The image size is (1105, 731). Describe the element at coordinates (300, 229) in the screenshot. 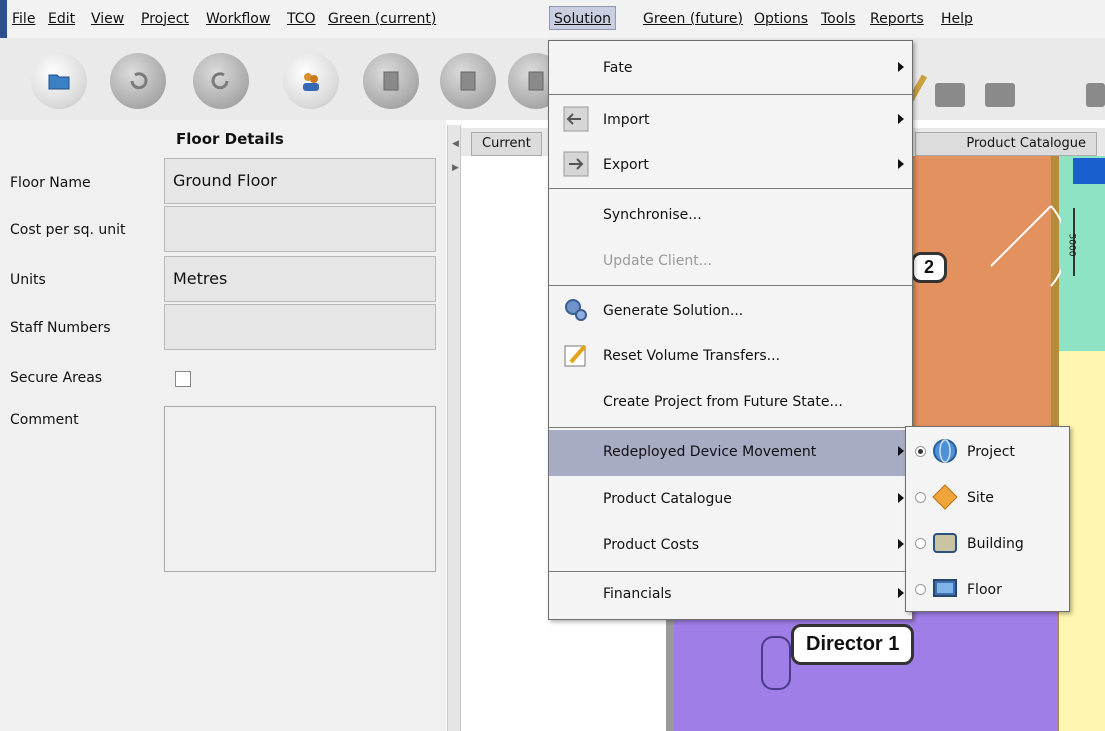

I see `cost-per-sq-unit-field` at that location.